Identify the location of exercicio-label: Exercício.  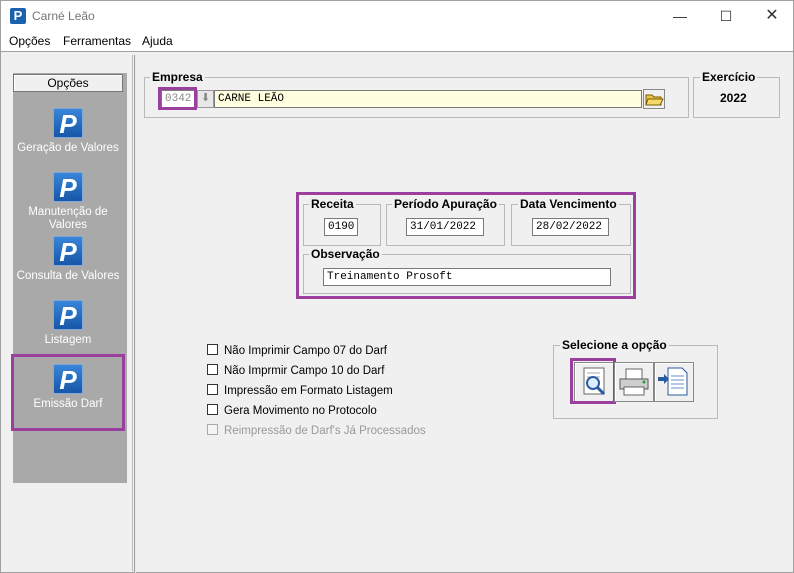
(729, 77).